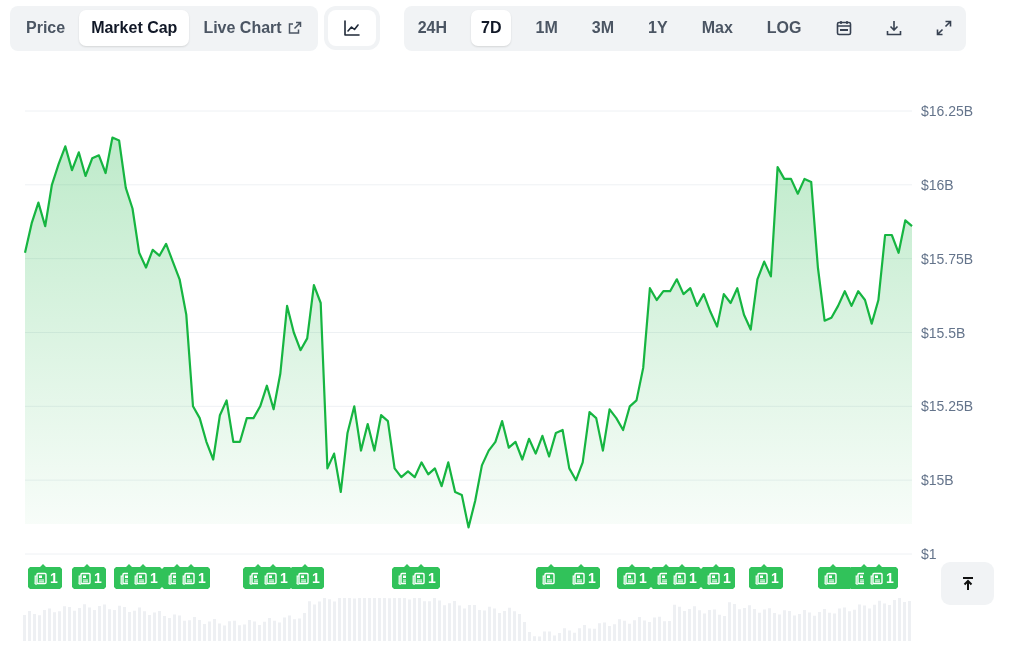 The width and height of the screenshot is (1024, 653). What do you see at coordinates (929, 554) in the screenshot?
I see `axis-label: $1` at bounding box center [929, 554].